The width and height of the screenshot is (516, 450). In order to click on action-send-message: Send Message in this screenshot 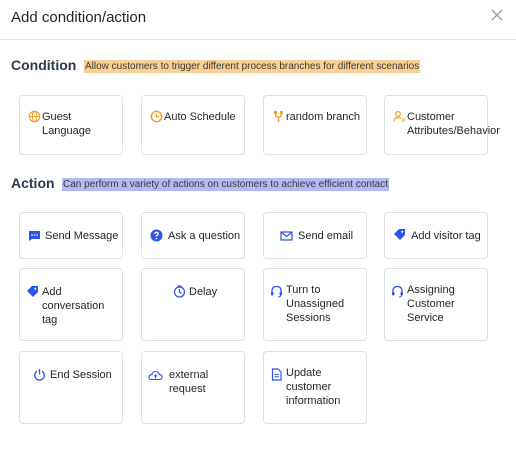, I will do `click(71, 235)`.